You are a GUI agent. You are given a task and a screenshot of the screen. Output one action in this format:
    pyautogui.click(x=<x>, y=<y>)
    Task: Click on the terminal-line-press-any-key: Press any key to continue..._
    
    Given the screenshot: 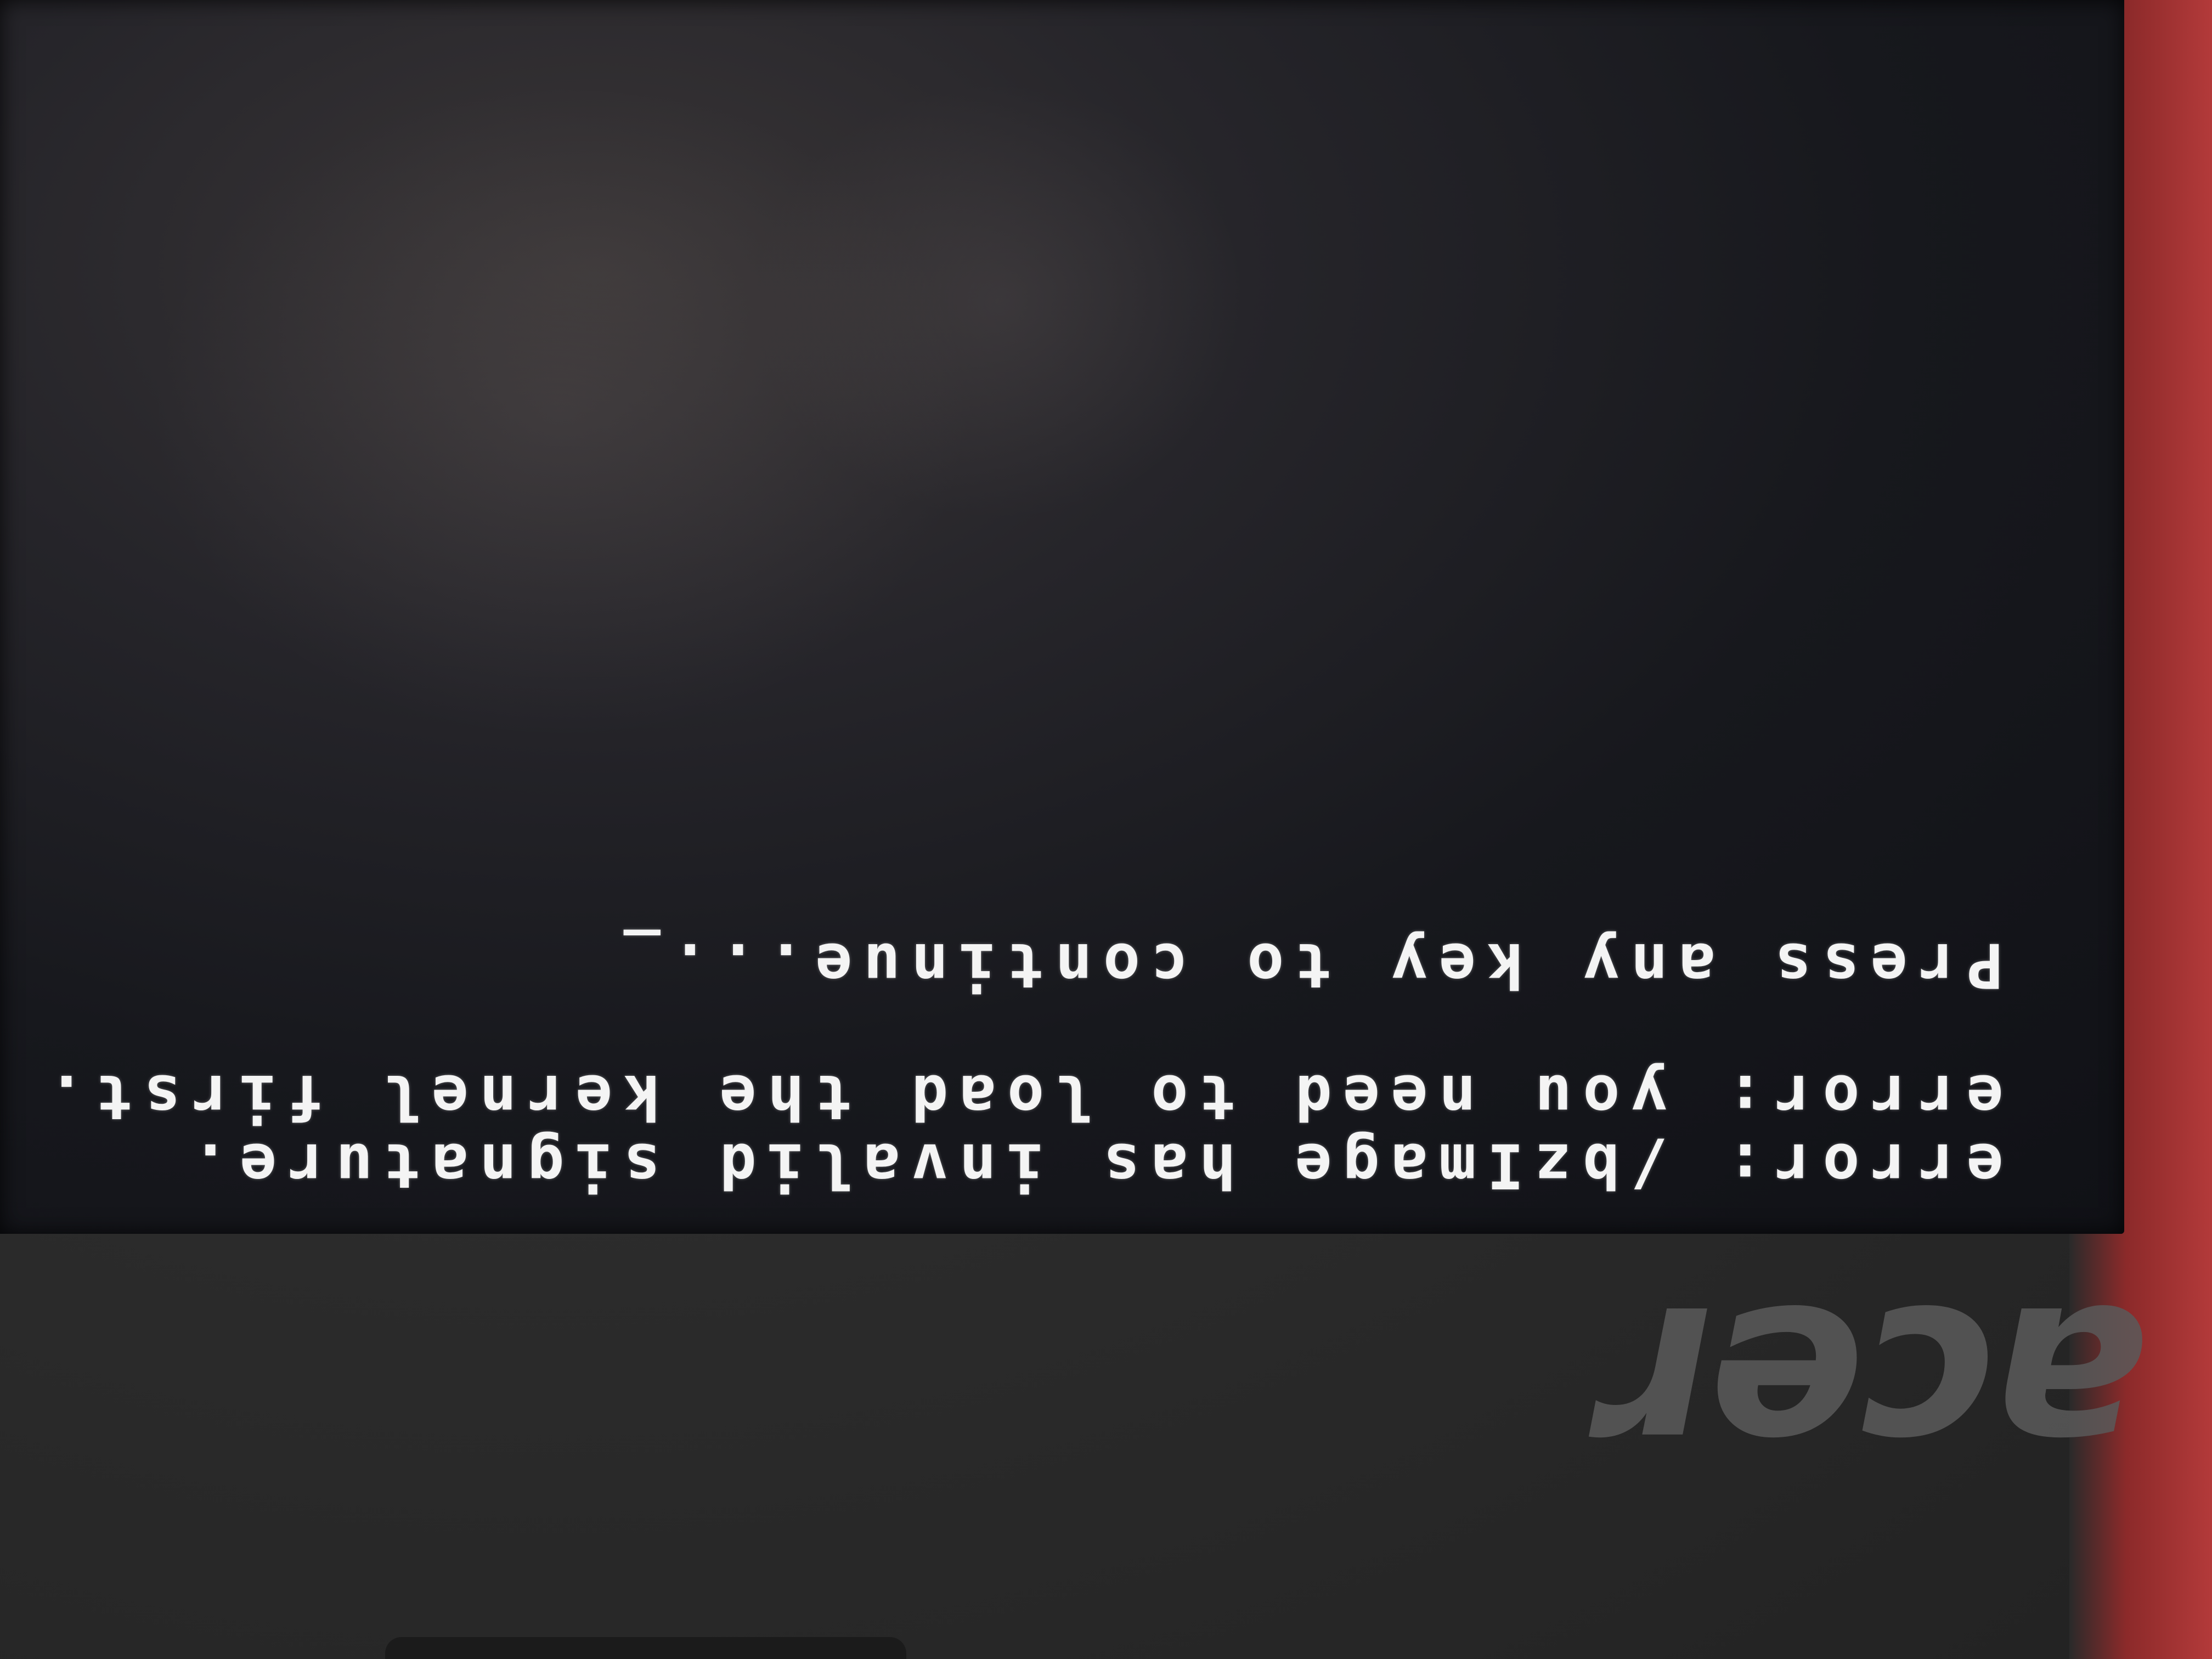 What is the action you would take?
    pyautogui.click(x=1308, y=965)
    